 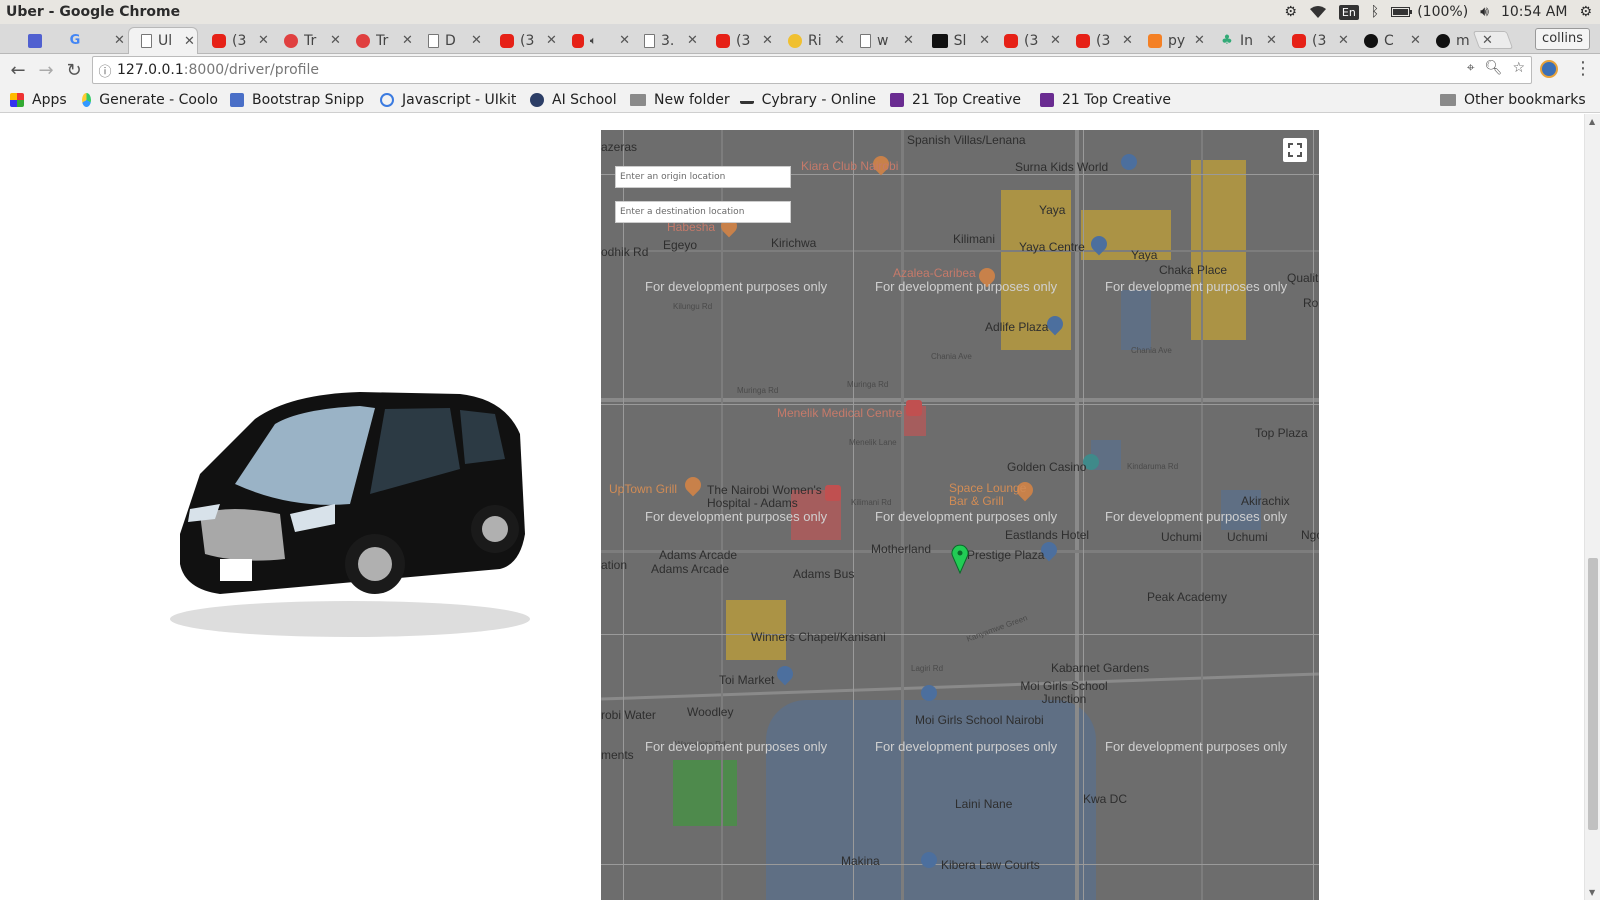 What do you see at coordinates (680, 100) in the screenshot?
I see `bookmark-new-folder: New folder` at bounding box center [680, 100].